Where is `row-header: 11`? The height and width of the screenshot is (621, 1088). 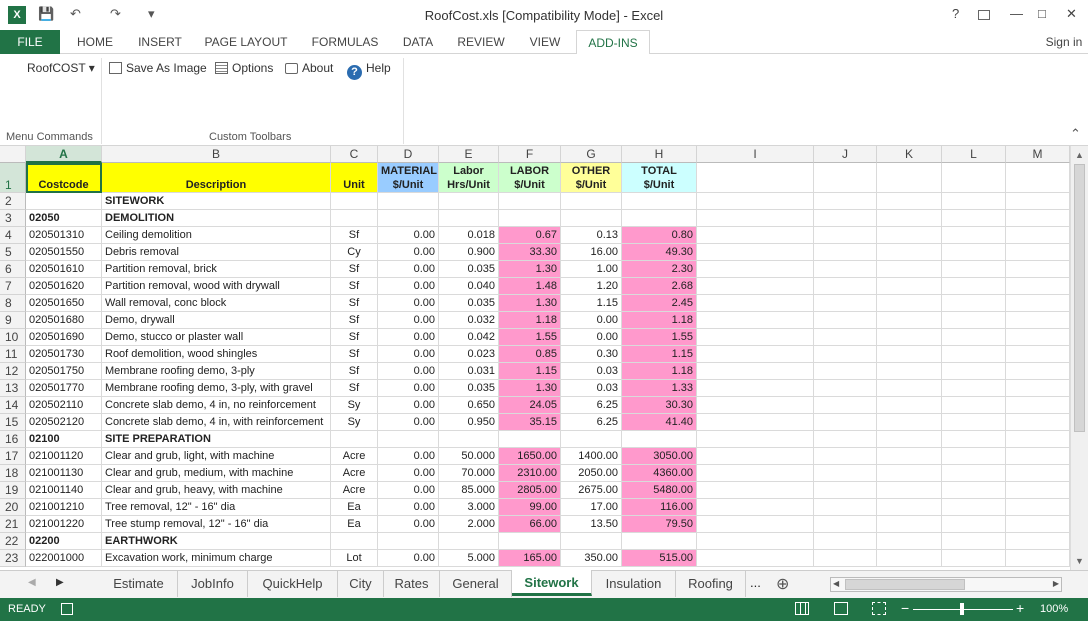
row-header: 11 is located at coordinates (13, 354).